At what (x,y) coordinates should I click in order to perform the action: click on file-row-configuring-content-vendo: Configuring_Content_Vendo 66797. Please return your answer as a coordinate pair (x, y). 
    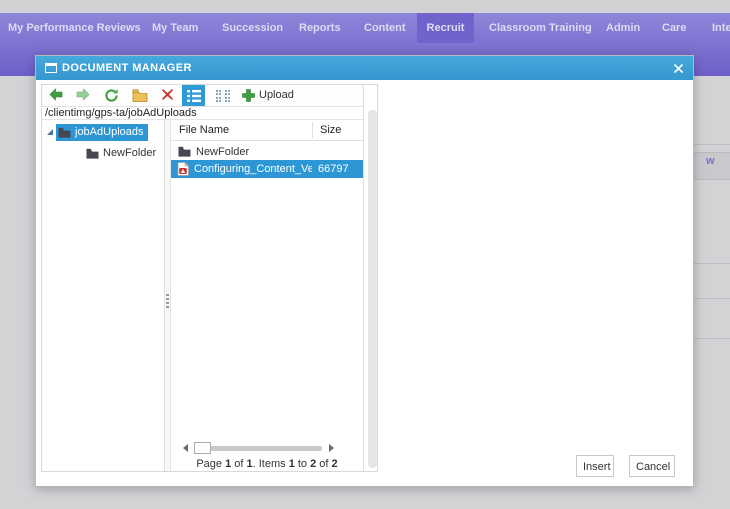
    Looking at the image, I should click on (267, 169).